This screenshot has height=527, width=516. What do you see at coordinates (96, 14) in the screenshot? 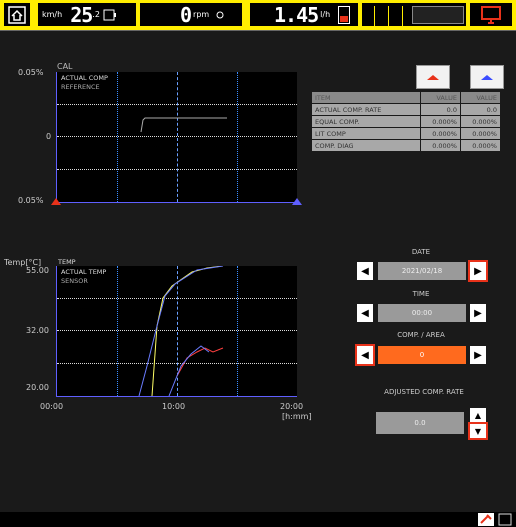
I see `speed-suffix: .2` at bounding box center [96, 14].